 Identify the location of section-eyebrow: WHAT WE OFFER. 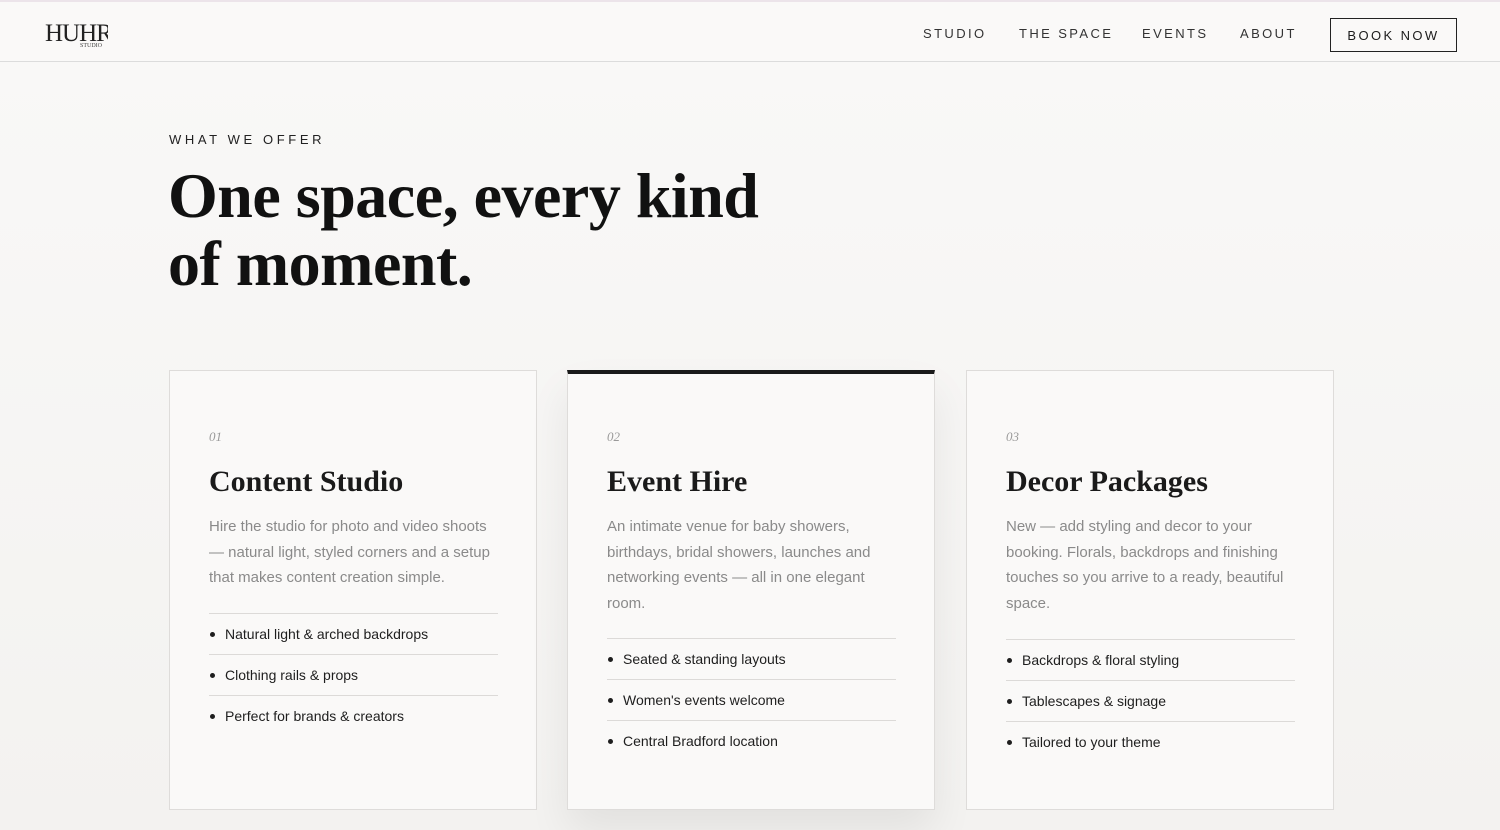
(247, 139).